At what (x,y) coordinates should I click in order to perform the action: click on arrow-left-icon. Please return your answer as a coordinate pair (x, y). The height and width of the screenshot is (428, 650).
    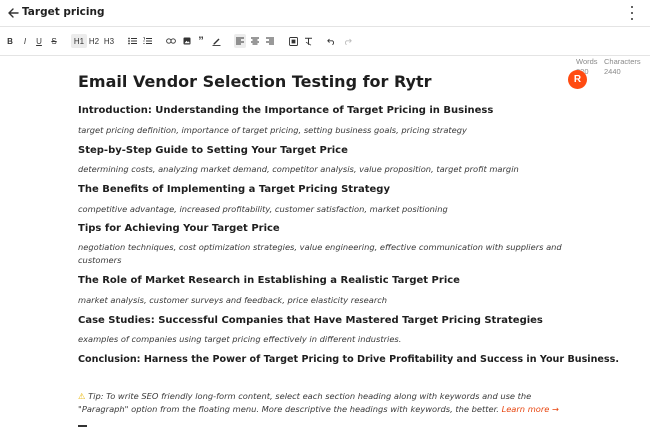
    Looking at the image, I should click on (13, 13).